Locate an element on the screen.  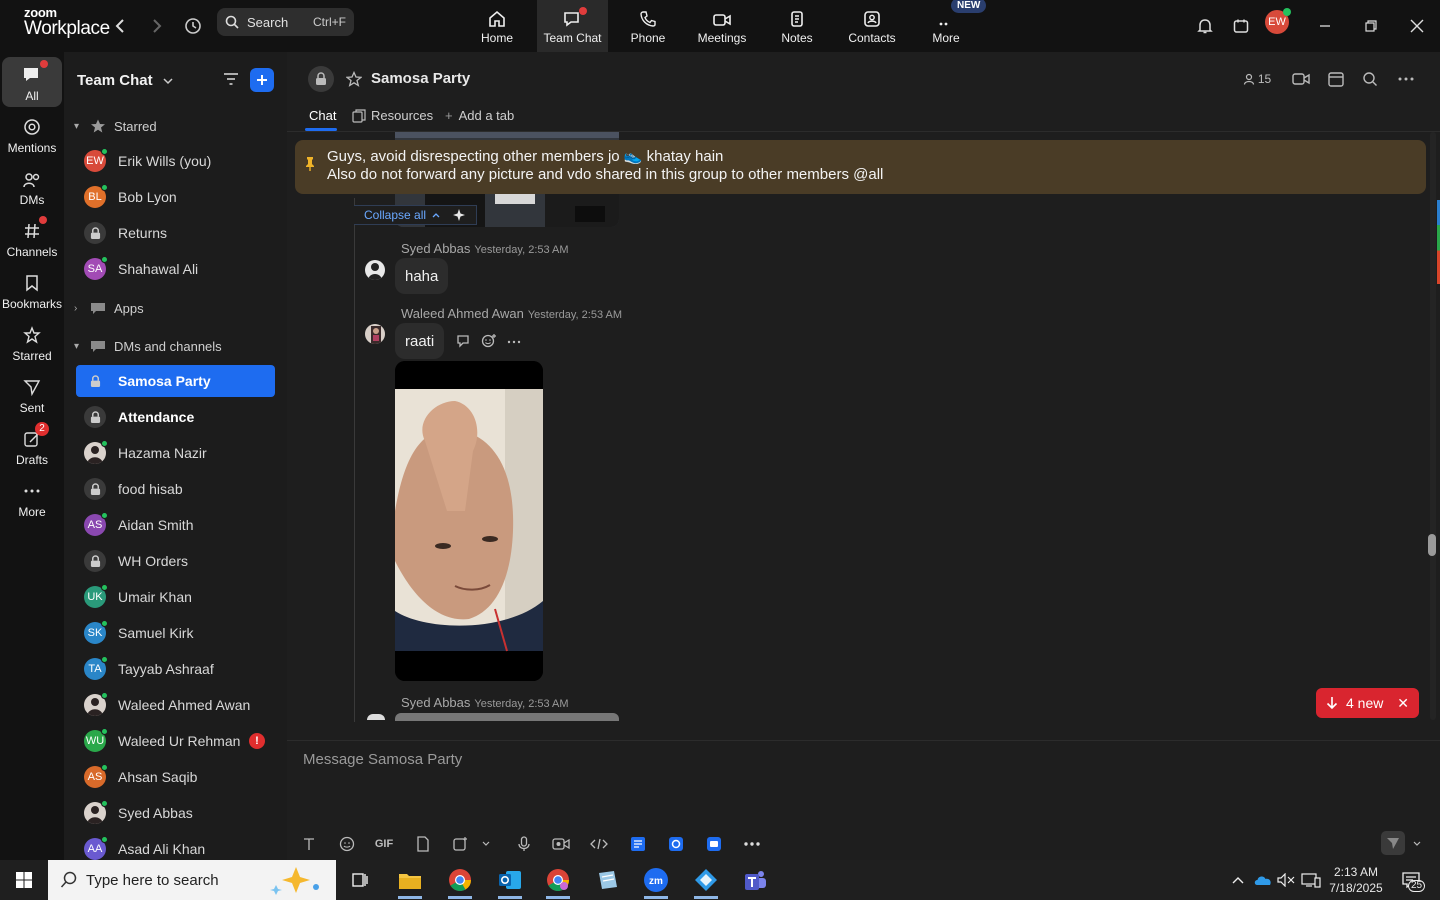
message-input: Message Samosa Party is located at coordinates (382, 759).